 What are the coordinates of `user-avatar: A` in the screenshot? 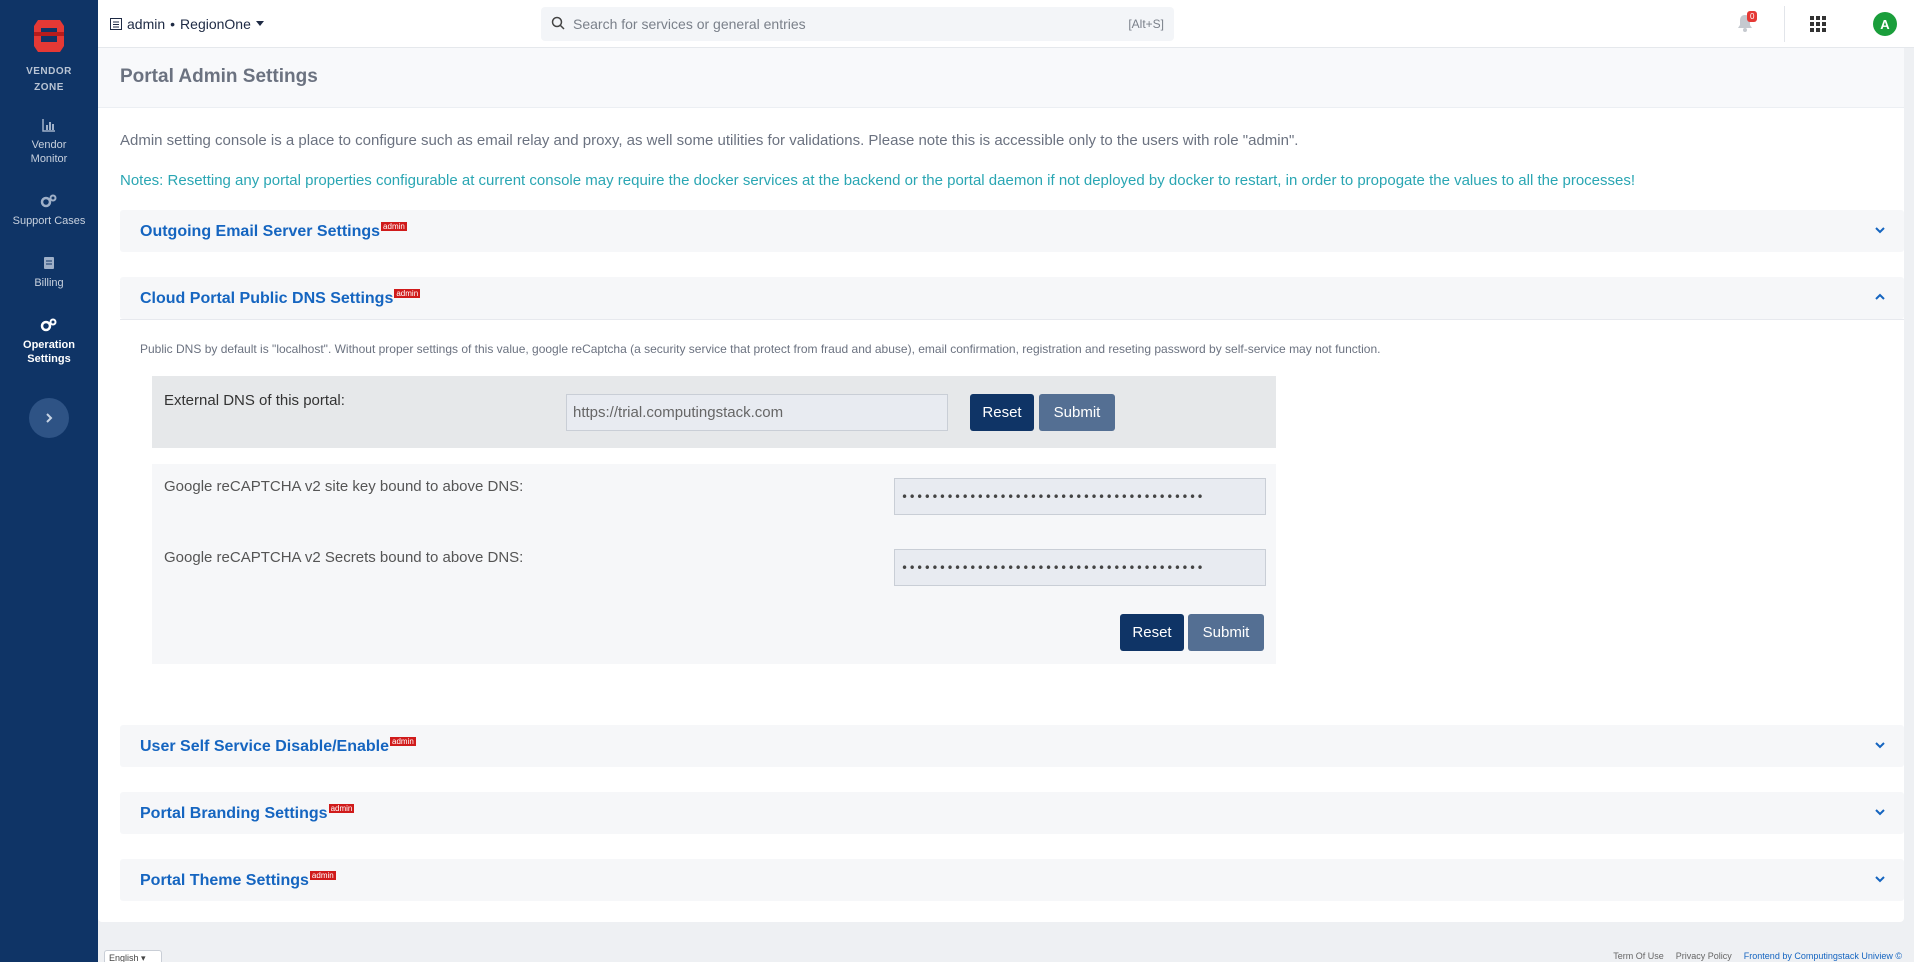 It's located at (1885, 24).